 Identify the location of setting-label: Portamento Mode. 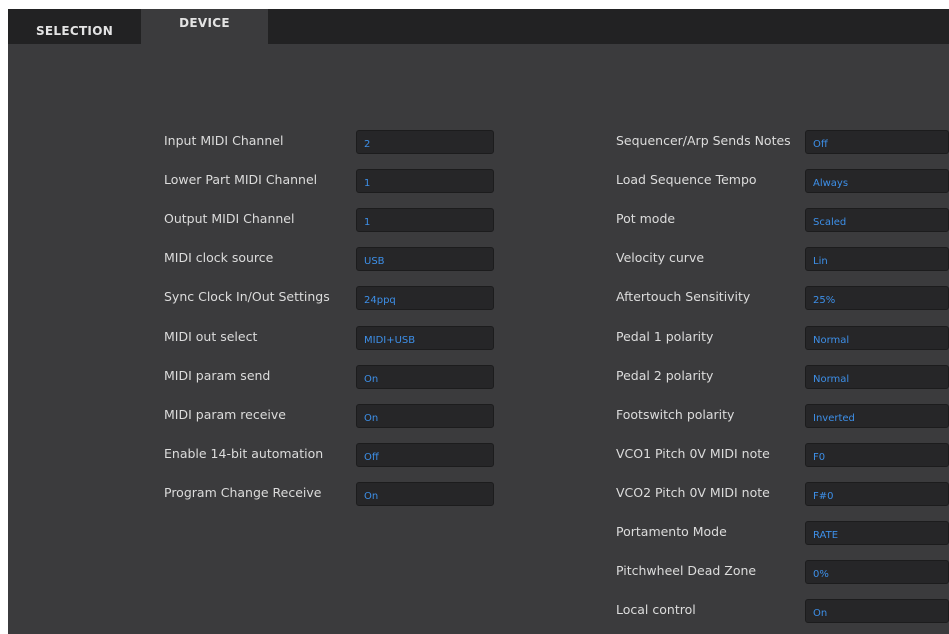
(671, 531).